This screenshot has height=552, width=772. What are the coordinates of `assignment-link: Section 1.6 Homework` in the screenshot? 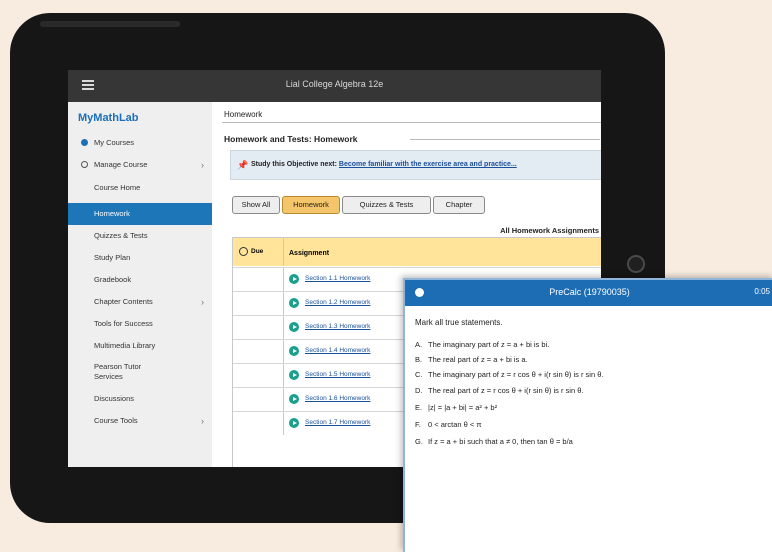 It's located at (337, 398).